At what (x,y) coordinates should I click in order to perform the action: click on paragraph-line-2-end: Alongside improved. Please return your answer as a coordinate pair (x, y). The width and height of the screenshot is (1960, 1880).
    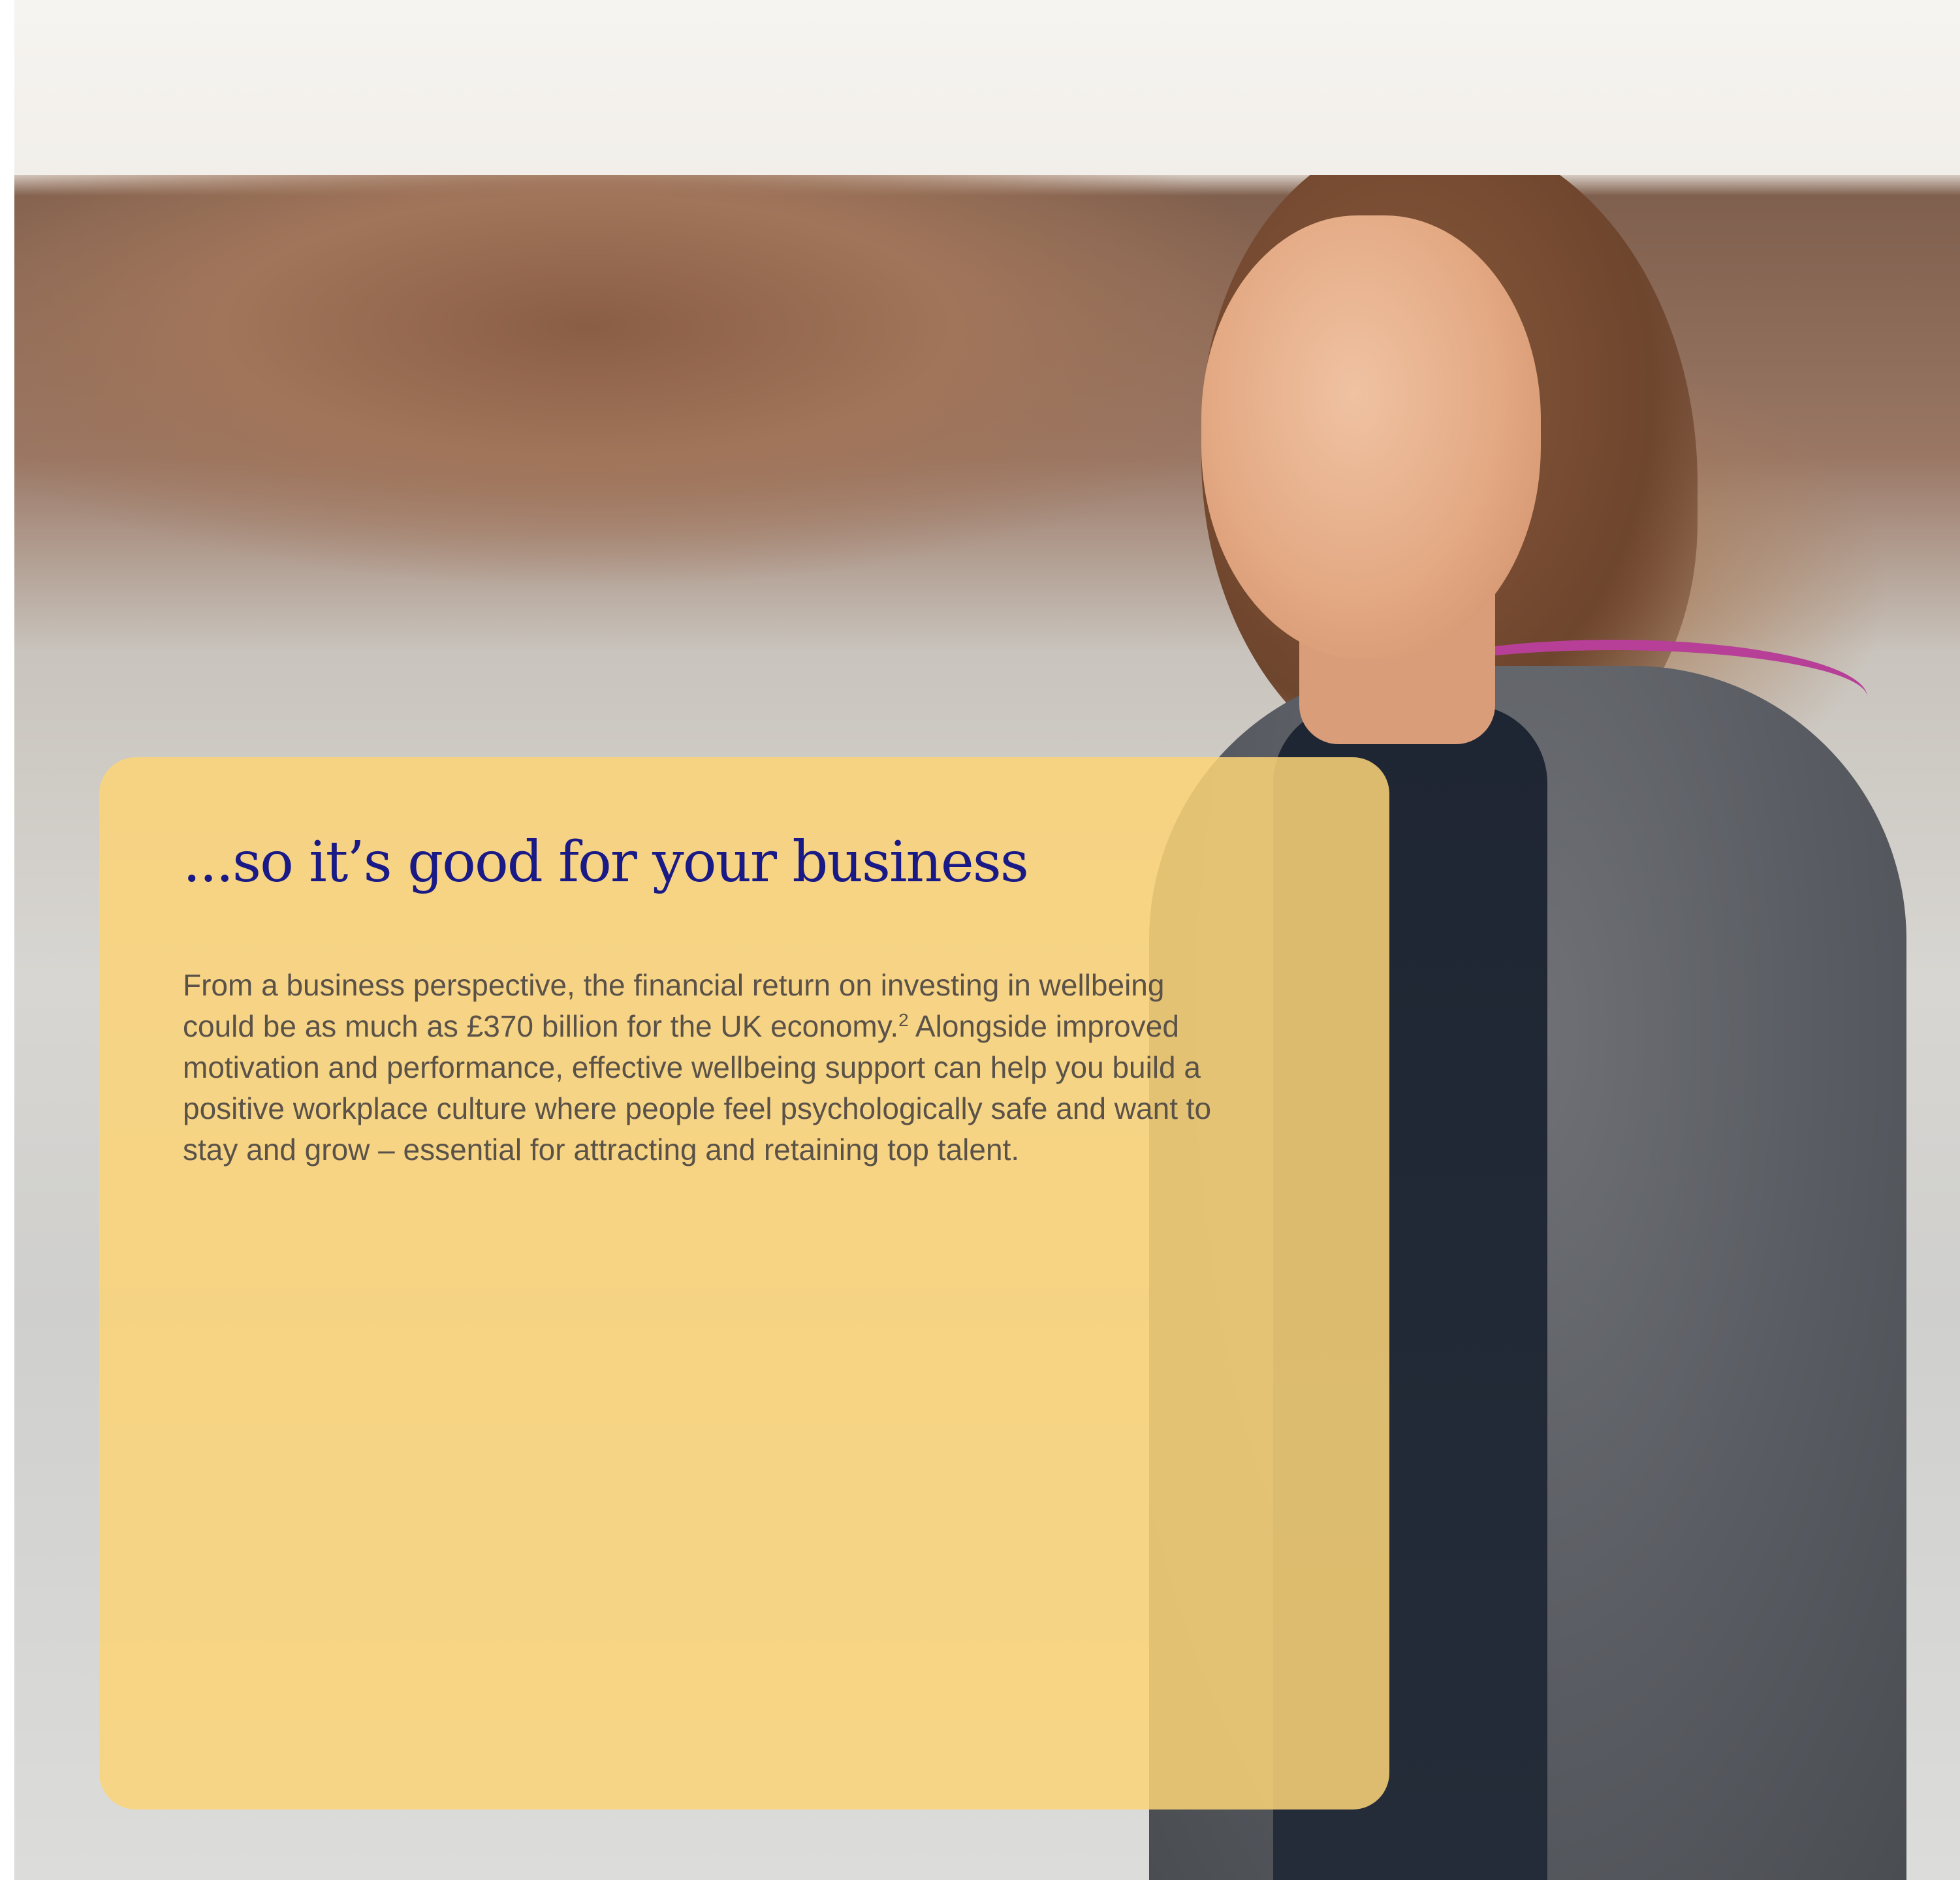
    Looking at the image, I should click on (1043, 1026).